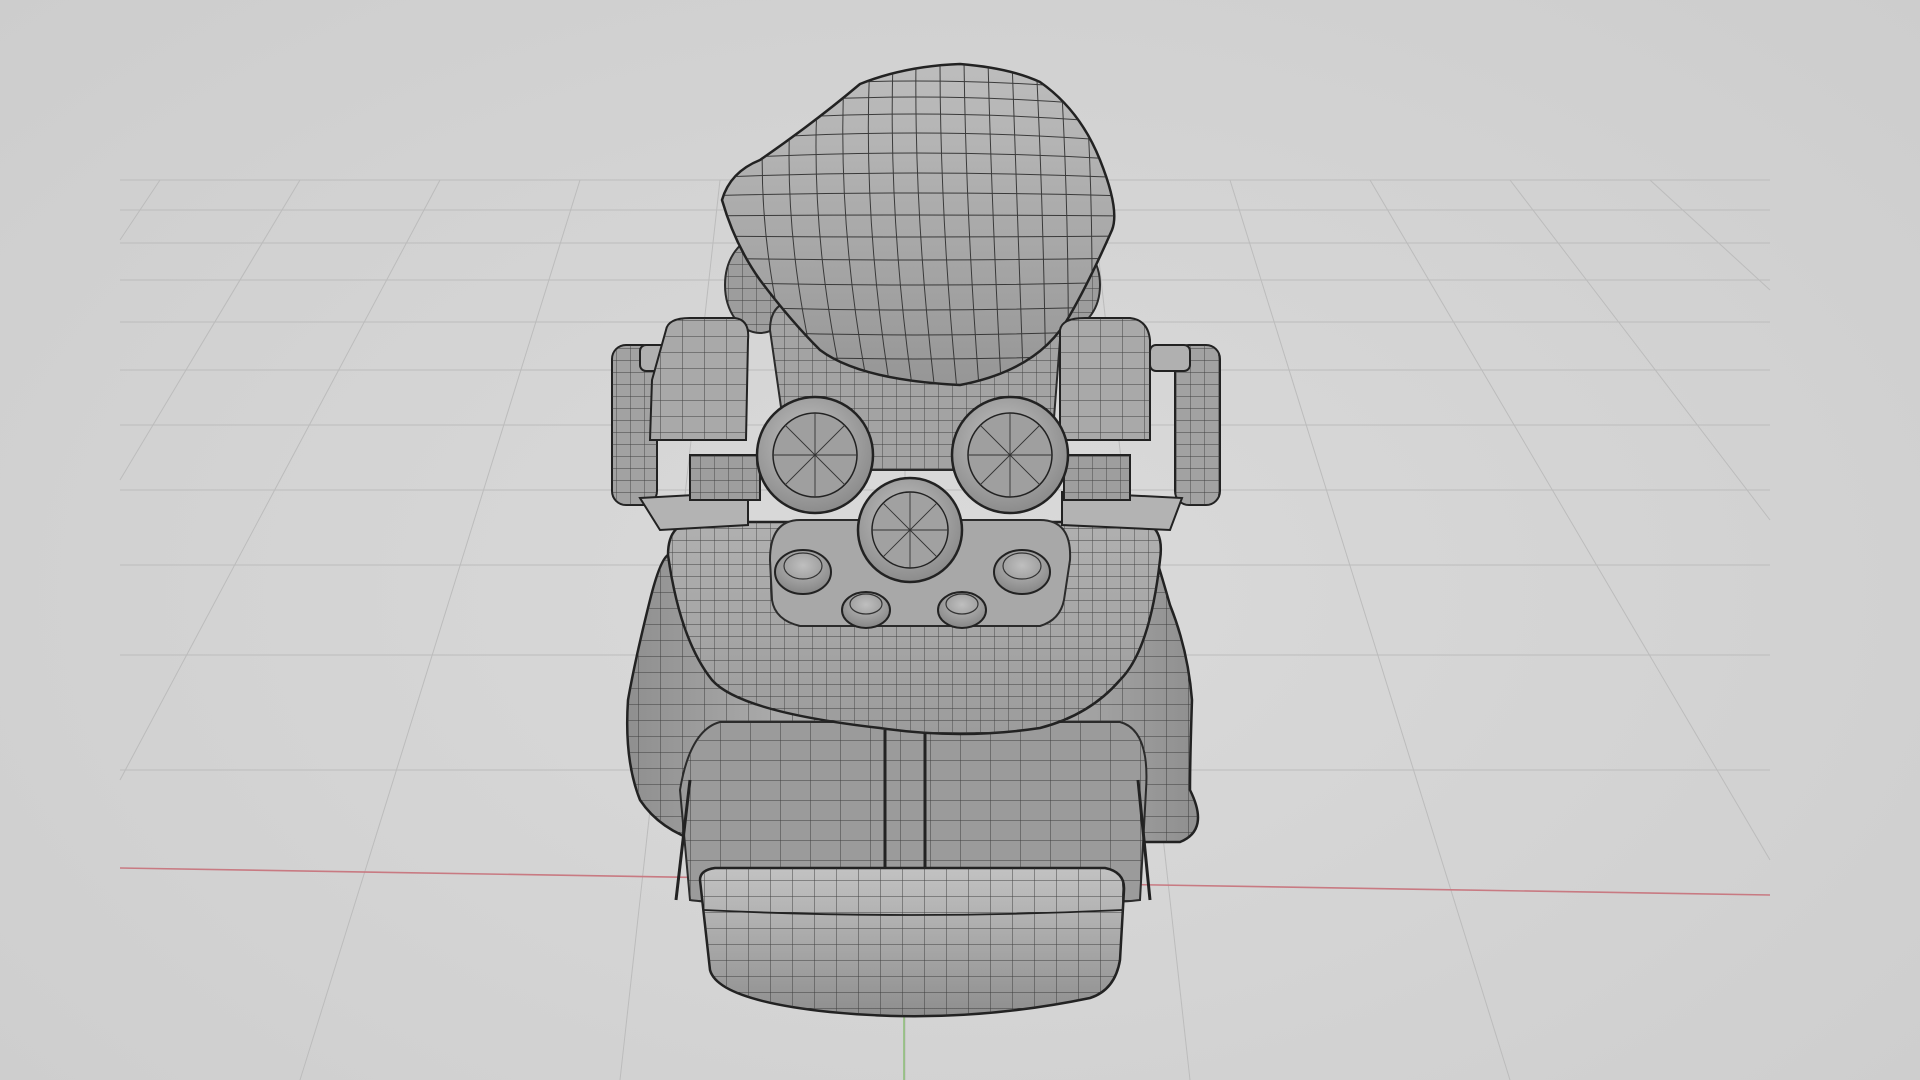 The width and height of the screenshot is (1920, 1080). Describe the element at coordinates (912, 942) in the screenshot. I see `front-bumper` at that location.